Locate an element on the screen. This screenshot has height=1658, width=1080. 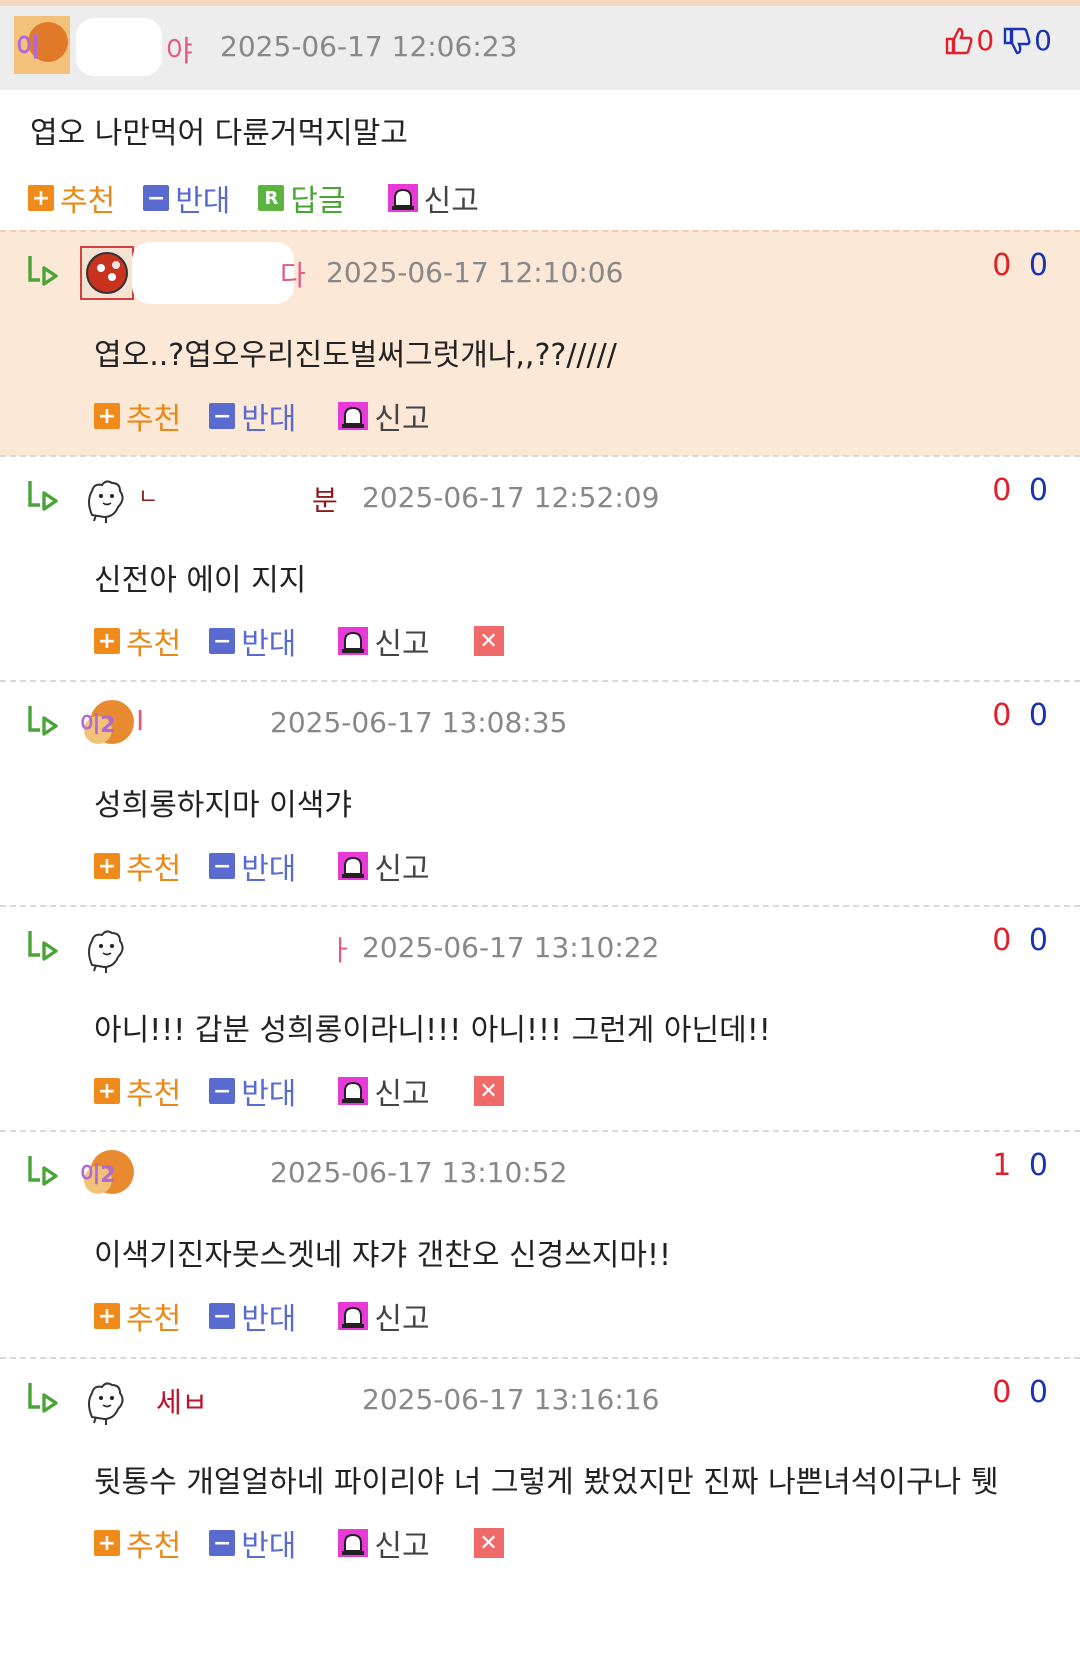
reply-nickname: 다 is located at coordinates (293, 275).